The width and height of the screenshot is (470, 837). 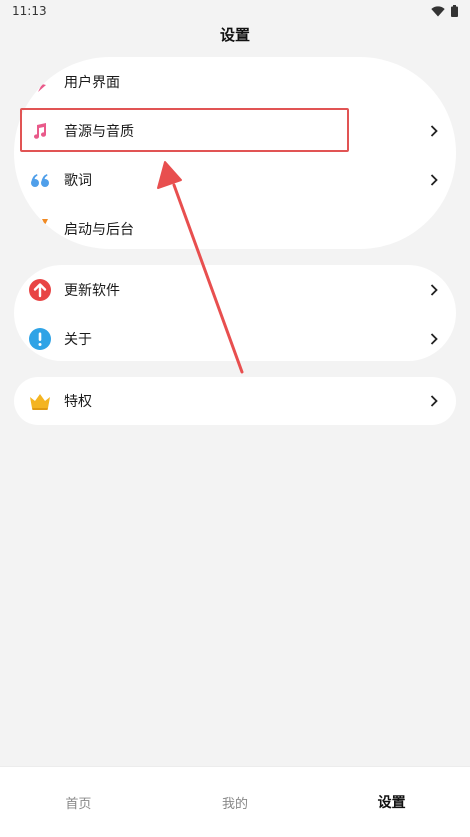 What do you see at coordinates (78, 402) in the screenshot?
I see `settings-item-label: 特权` at bounding box center [78, 402].